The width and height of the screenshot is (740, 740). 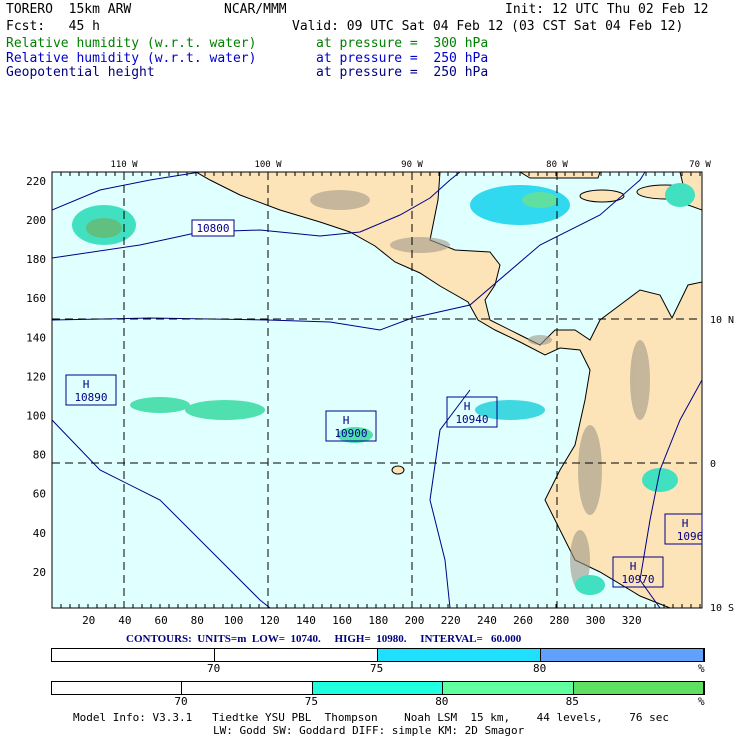 I want to click on longitude-label: 90 W, so click(x=412, y=165).